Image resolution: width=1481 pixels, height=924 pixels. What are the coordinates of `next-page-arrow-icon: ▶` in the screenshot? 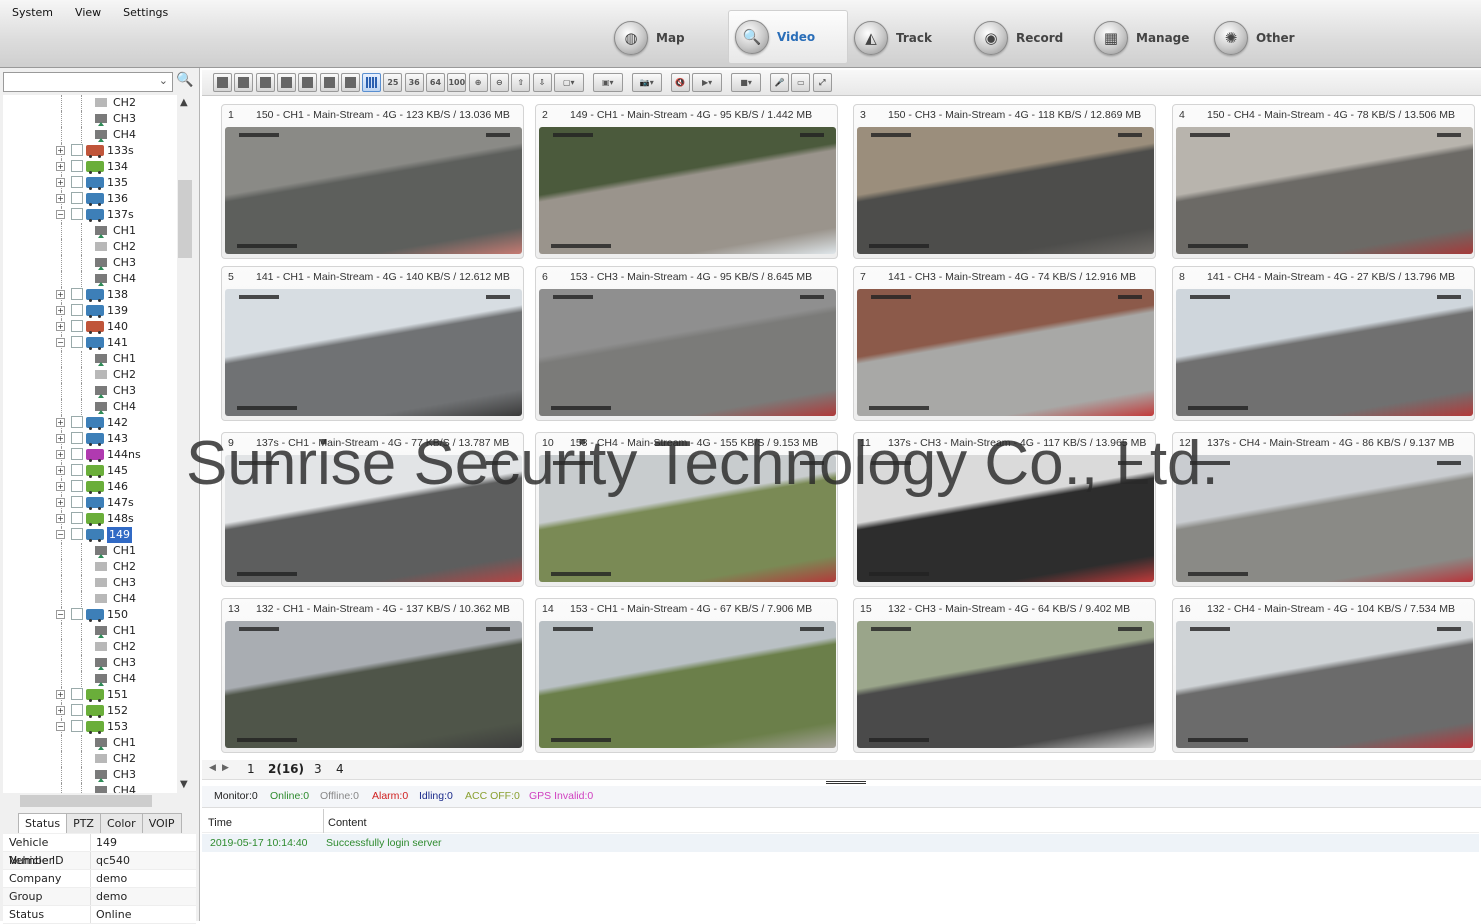 It's located at (225, 768).